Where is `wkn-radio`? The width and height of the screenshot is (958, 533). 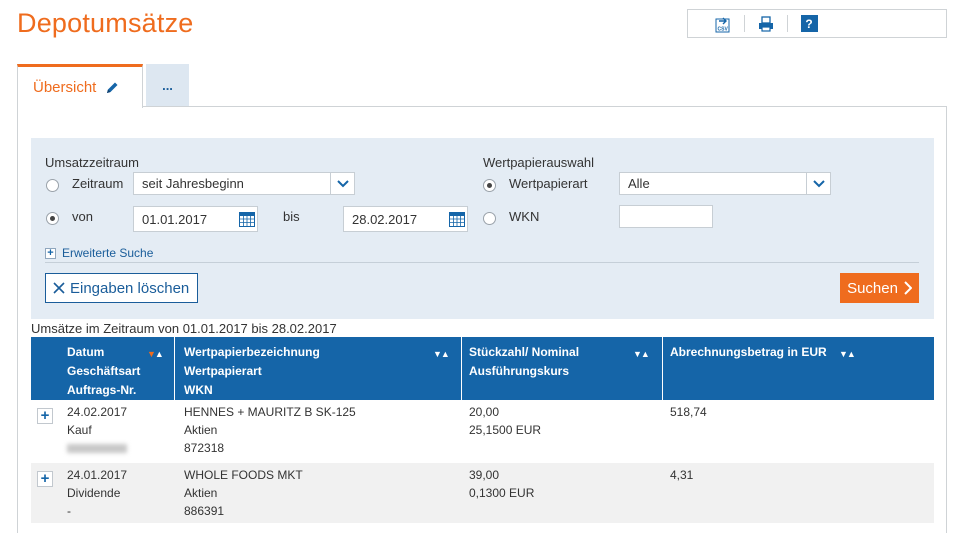 wkn-radio is located at coordinates (489, 218).